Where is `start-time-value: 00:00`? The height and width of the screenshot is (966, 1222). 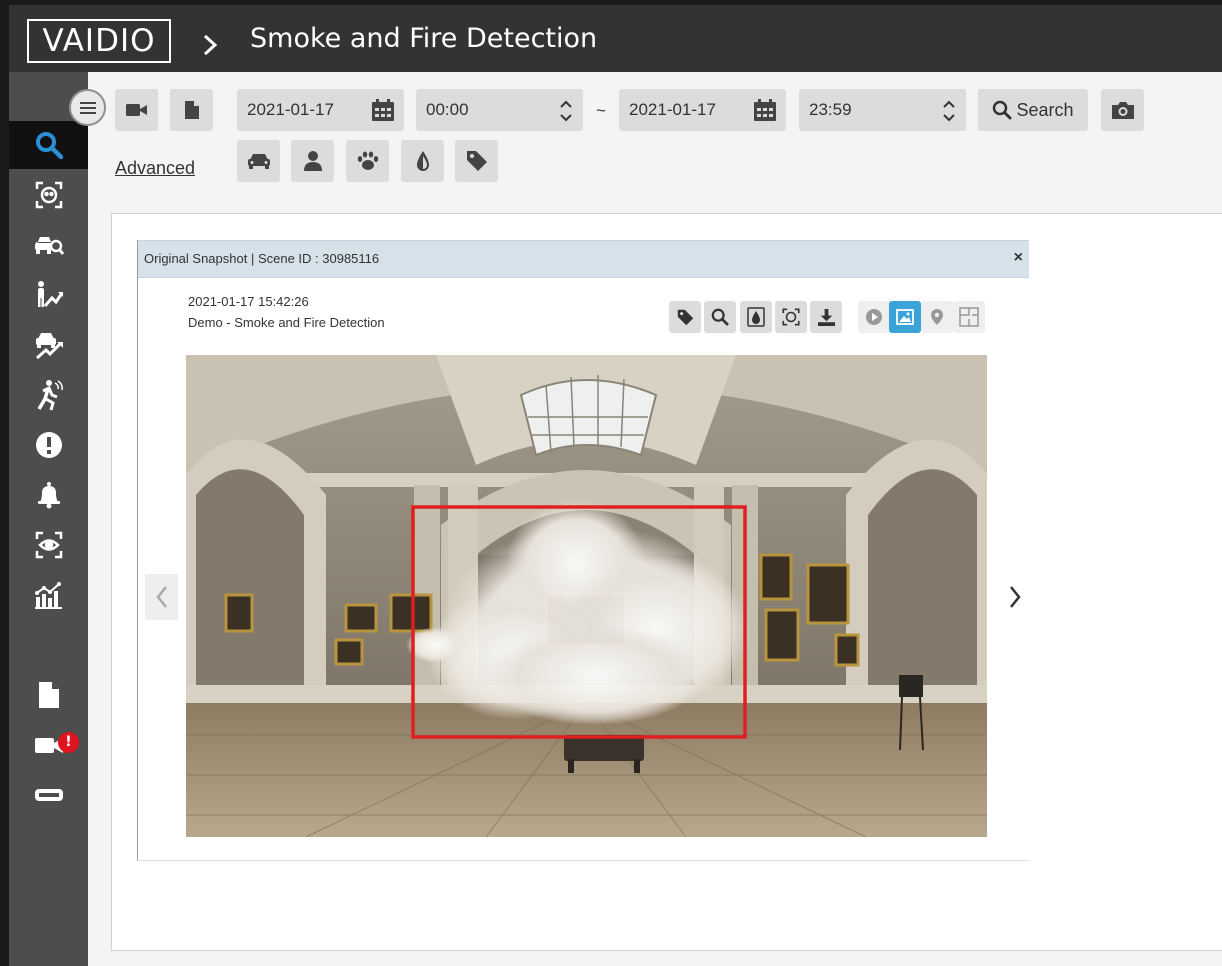 start-time-value: 00:00 is located at coordinates (447, 109).